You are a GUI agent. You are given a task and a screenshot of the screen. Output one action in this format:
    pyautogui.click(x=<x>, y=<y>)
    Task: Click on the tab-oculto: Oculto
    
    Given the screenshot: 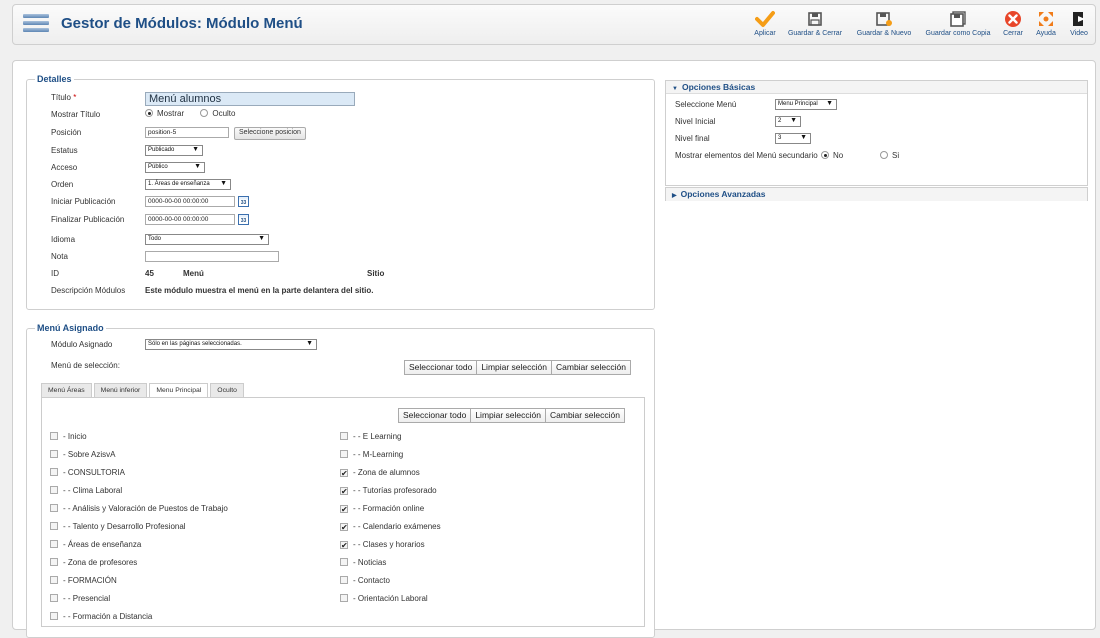 What is the action you would take?
    pyautogui.click(x=227, y=390)
    